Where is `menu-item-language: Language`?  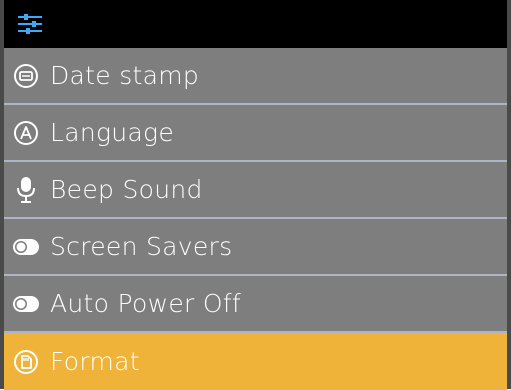 menu-item-language: Language is located at coordinates (255, 133).